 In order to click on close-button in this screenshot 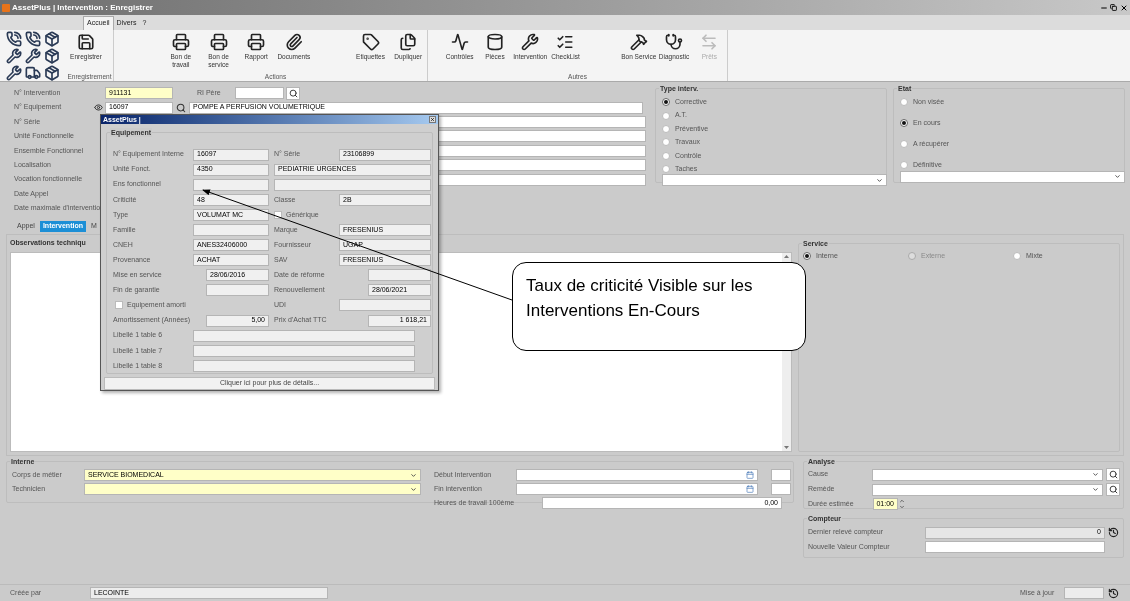, I will do `click(432, 119)`.